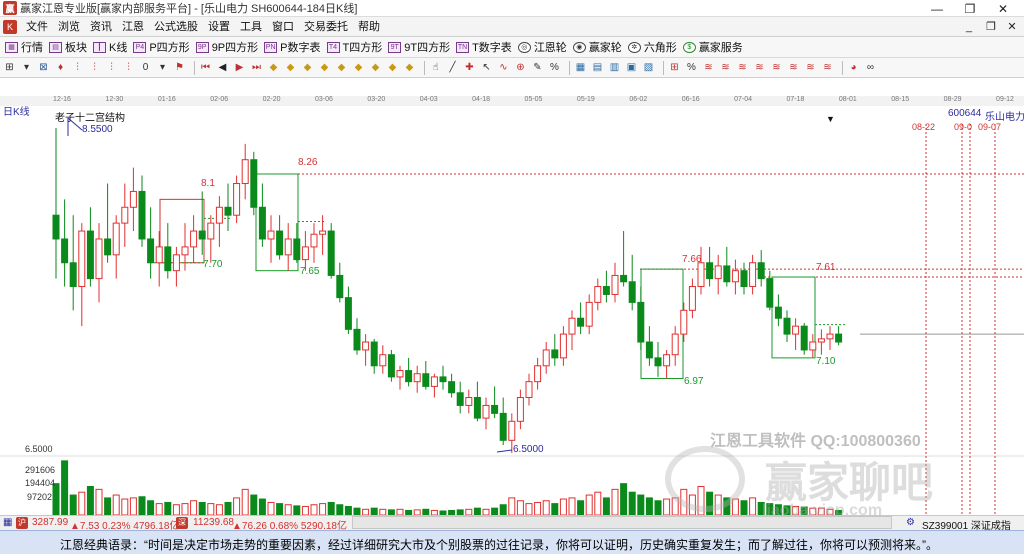 This screenshot has width=1024, height=554. I want to click on next-icon: ▶, so click(239, 68).